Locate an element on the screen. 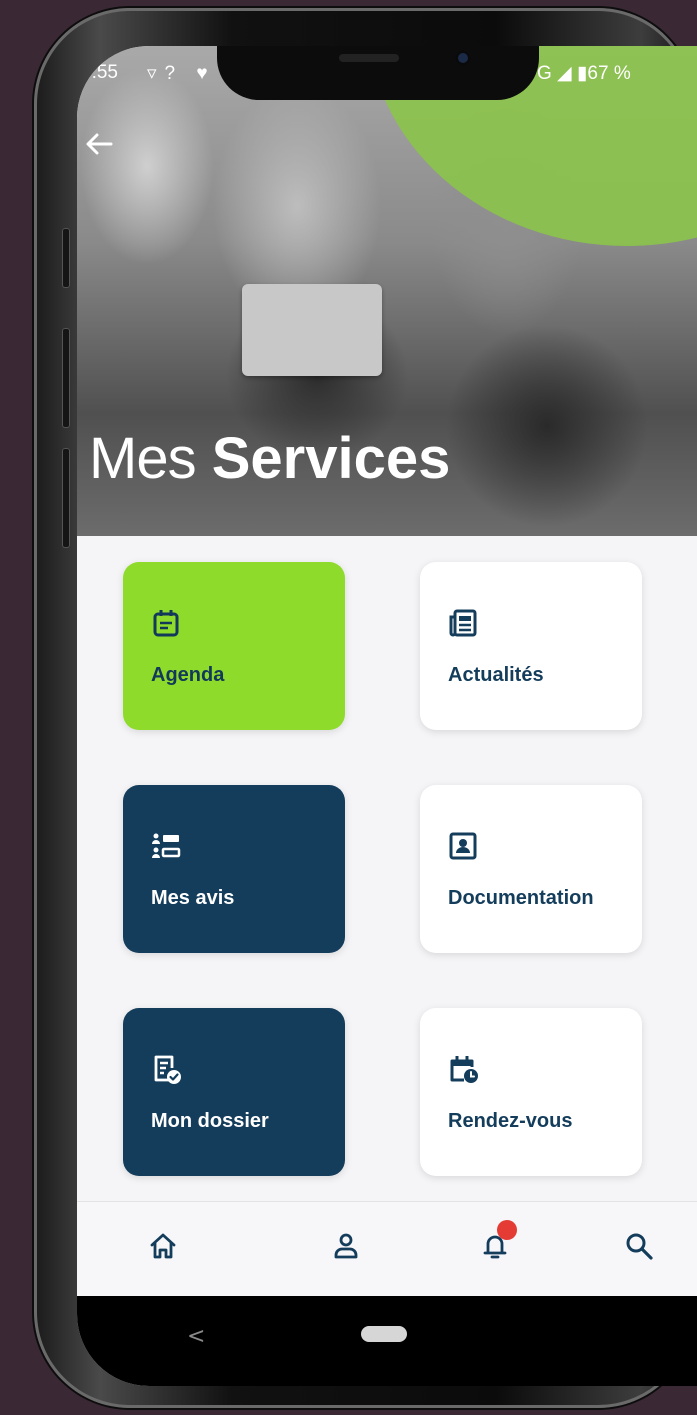 Image resolution: width=697 pixels, height=1415 pixels. notification-badge is located at coordinates (507, 1230).